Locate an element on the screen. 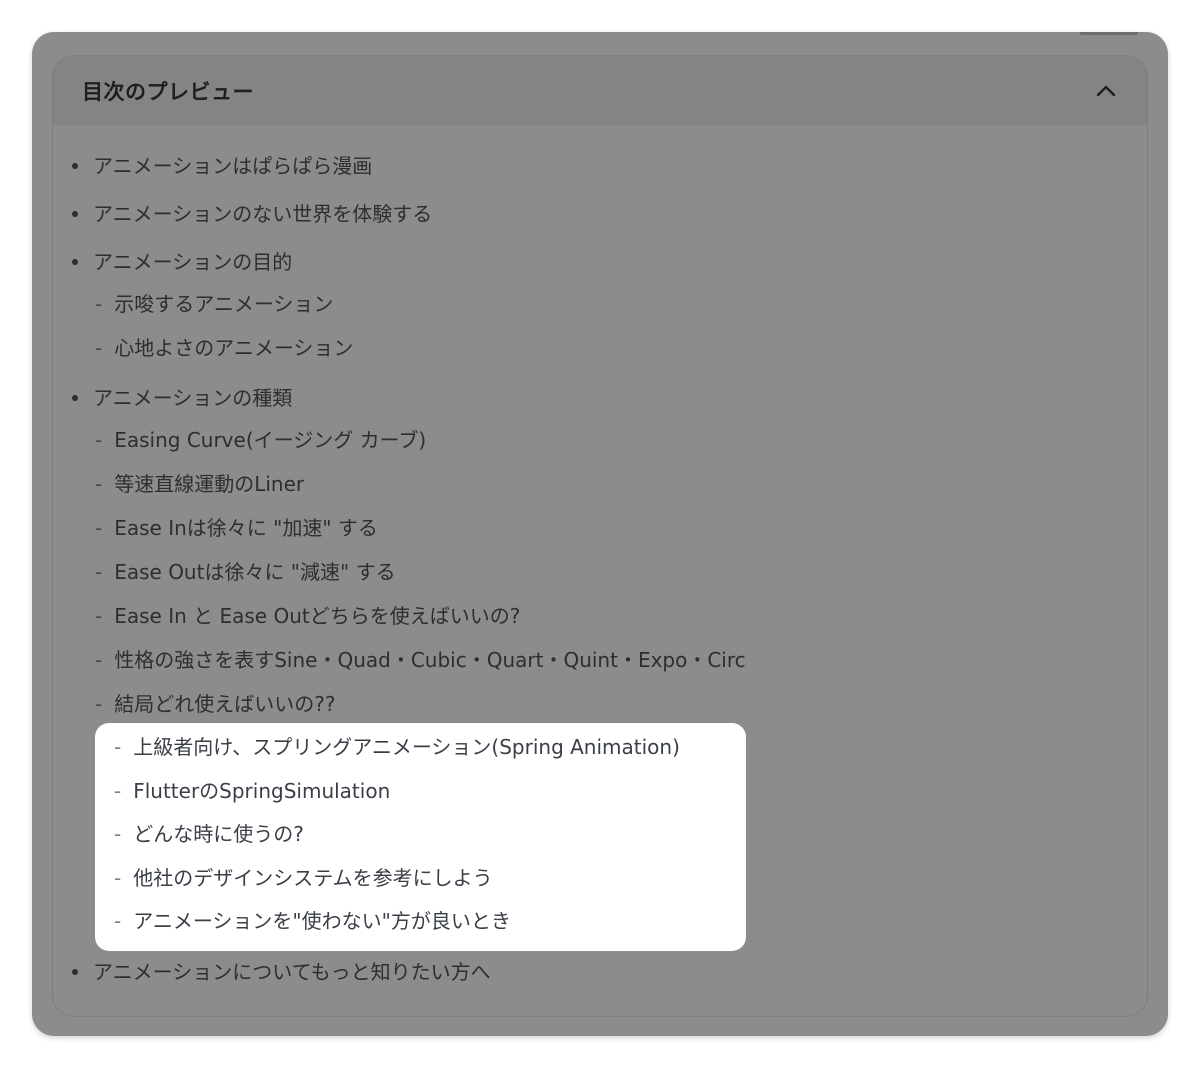  toc-item-label: アニメーションのない世界を体験する is located at coordinates (263, 214).